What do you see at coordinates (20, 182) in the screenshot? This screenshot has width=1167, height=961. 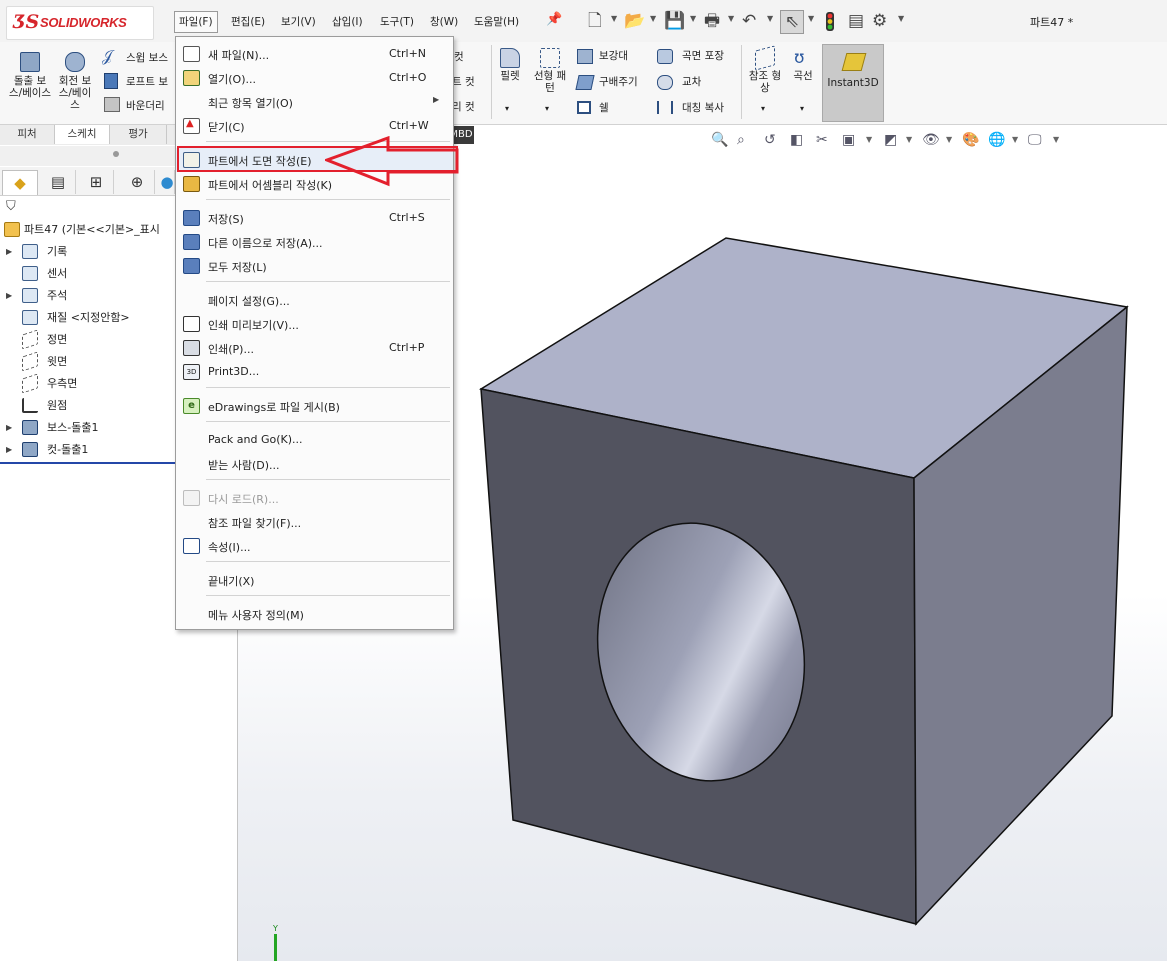 I see `featuremanager-tab-icon: ◆` at bounding box center [20, 182].